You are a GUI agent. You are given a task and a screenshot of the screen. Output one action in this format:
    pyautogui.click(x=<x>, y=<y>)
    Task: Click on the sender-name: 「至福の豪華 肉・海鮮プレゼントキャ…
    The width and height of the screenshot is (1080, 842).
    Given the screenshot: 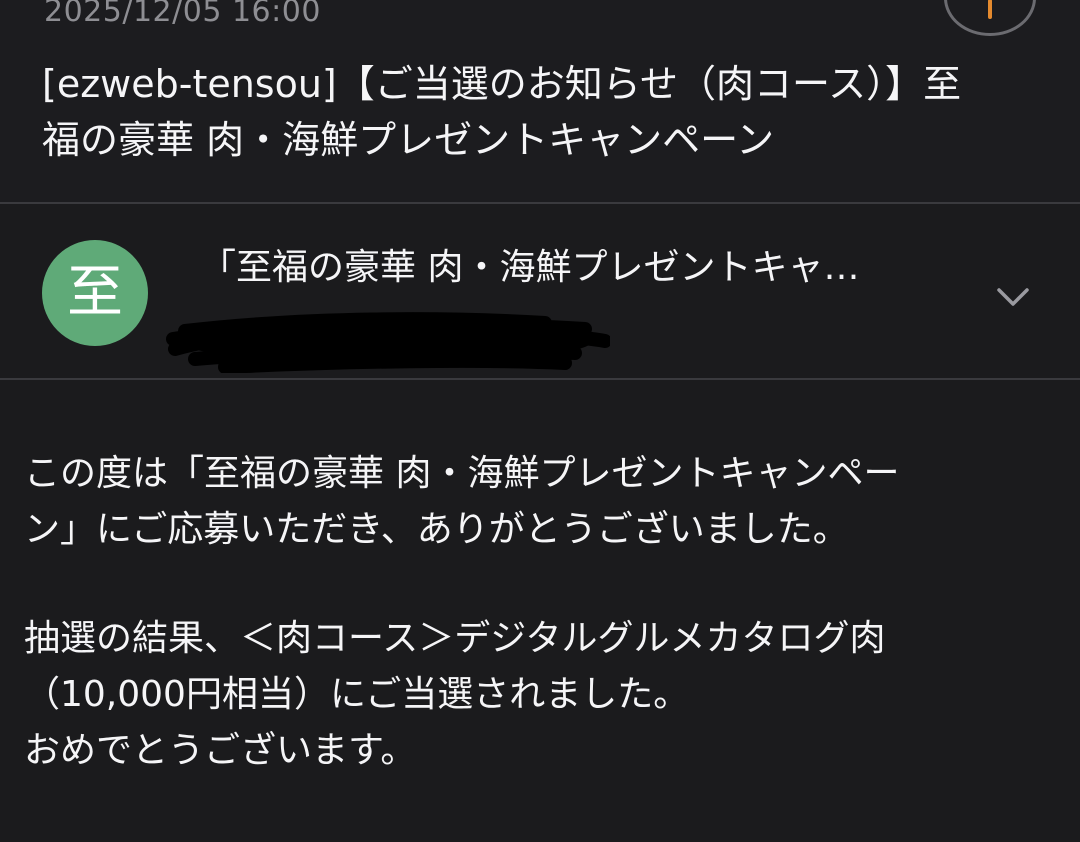 What is the action you would take?
    pyautogui.click(x=530, y=267)
    